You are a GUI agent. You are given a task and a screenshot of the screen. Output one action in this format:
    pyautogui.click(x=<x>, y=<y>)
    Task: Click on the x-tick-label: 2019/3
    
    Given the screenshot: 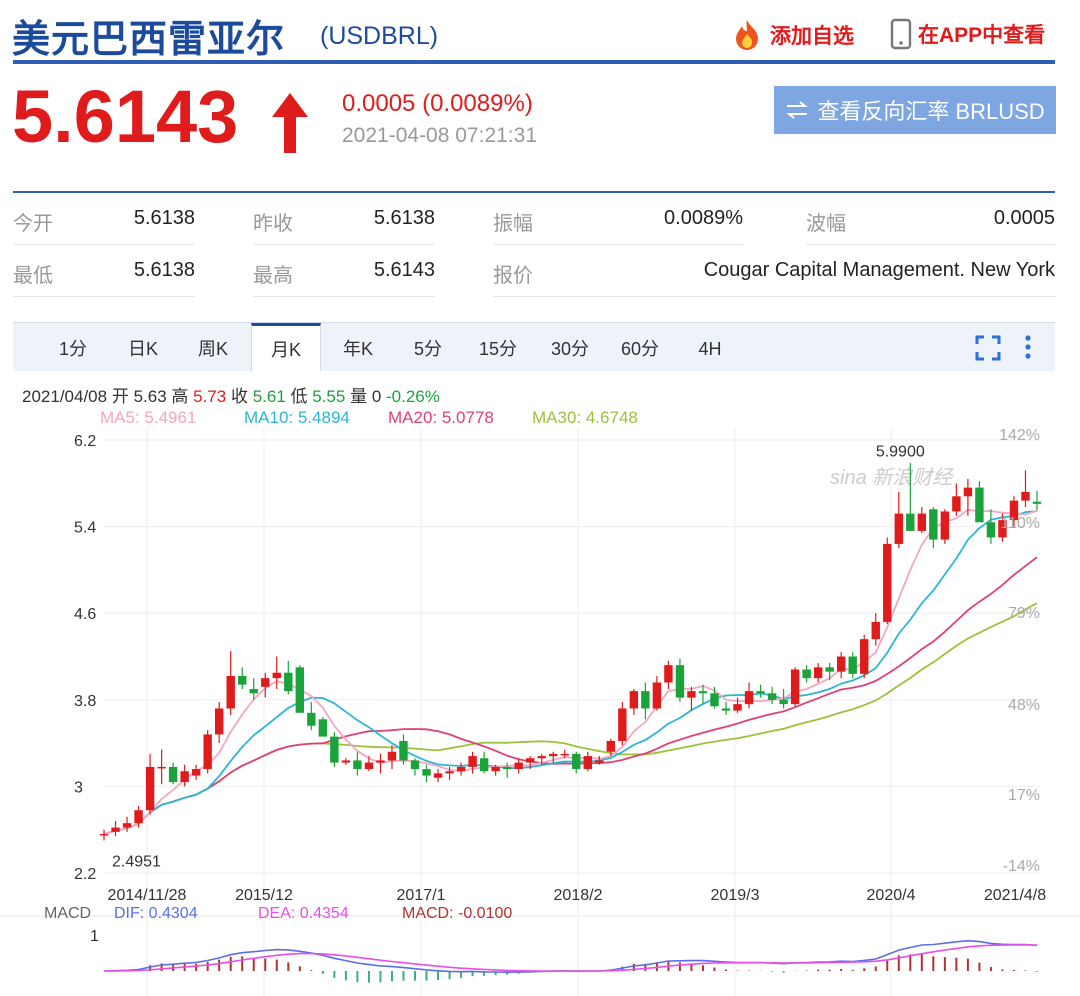 What is the action you would take?
    pyautogui.click(x=735, y=895)
    